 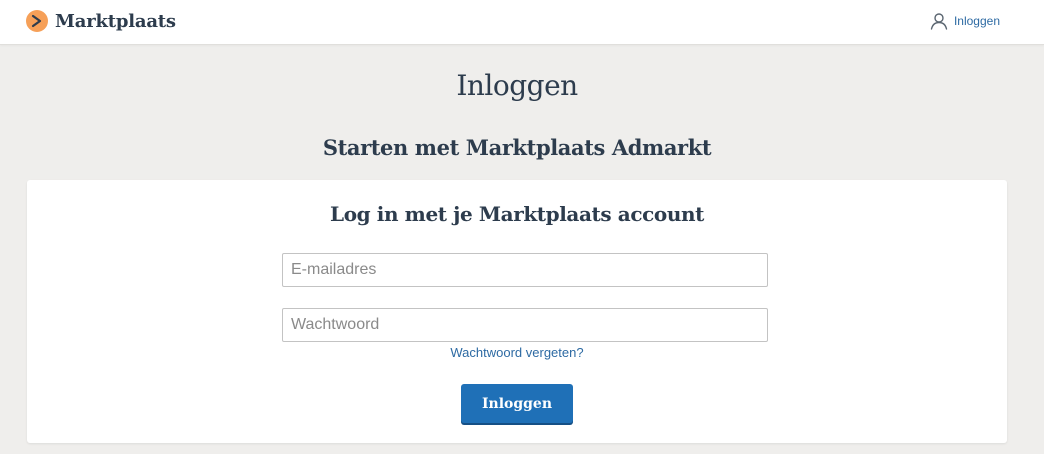 I want to click on email-field, so click(x=525, y=270).